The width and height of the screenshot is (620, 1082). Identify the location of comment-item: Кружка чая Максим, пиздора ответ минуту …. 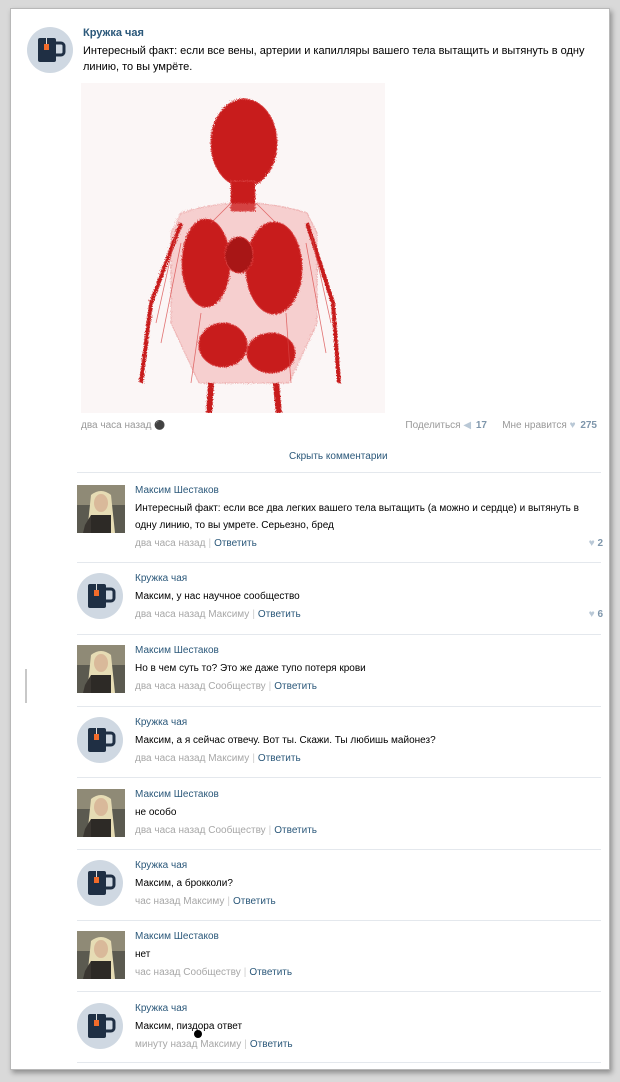
(340, 1033).